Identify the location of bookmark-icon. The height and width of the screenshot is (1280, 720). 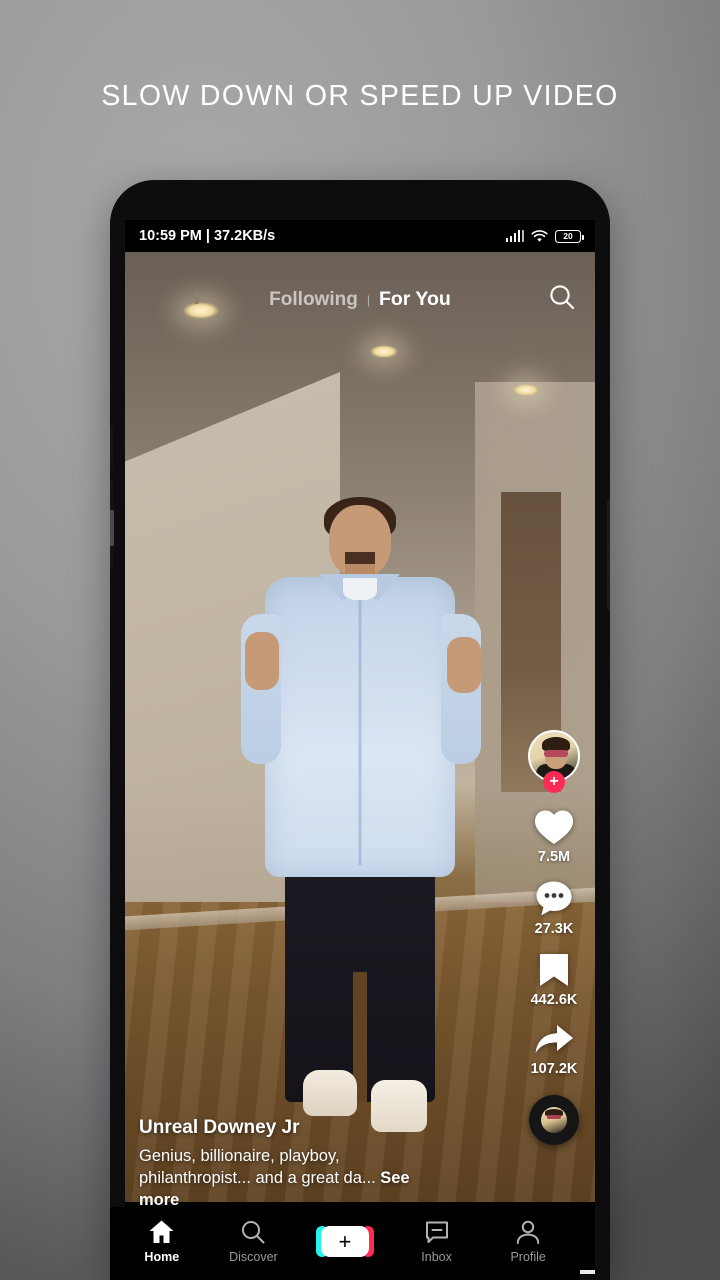
(553, 970).